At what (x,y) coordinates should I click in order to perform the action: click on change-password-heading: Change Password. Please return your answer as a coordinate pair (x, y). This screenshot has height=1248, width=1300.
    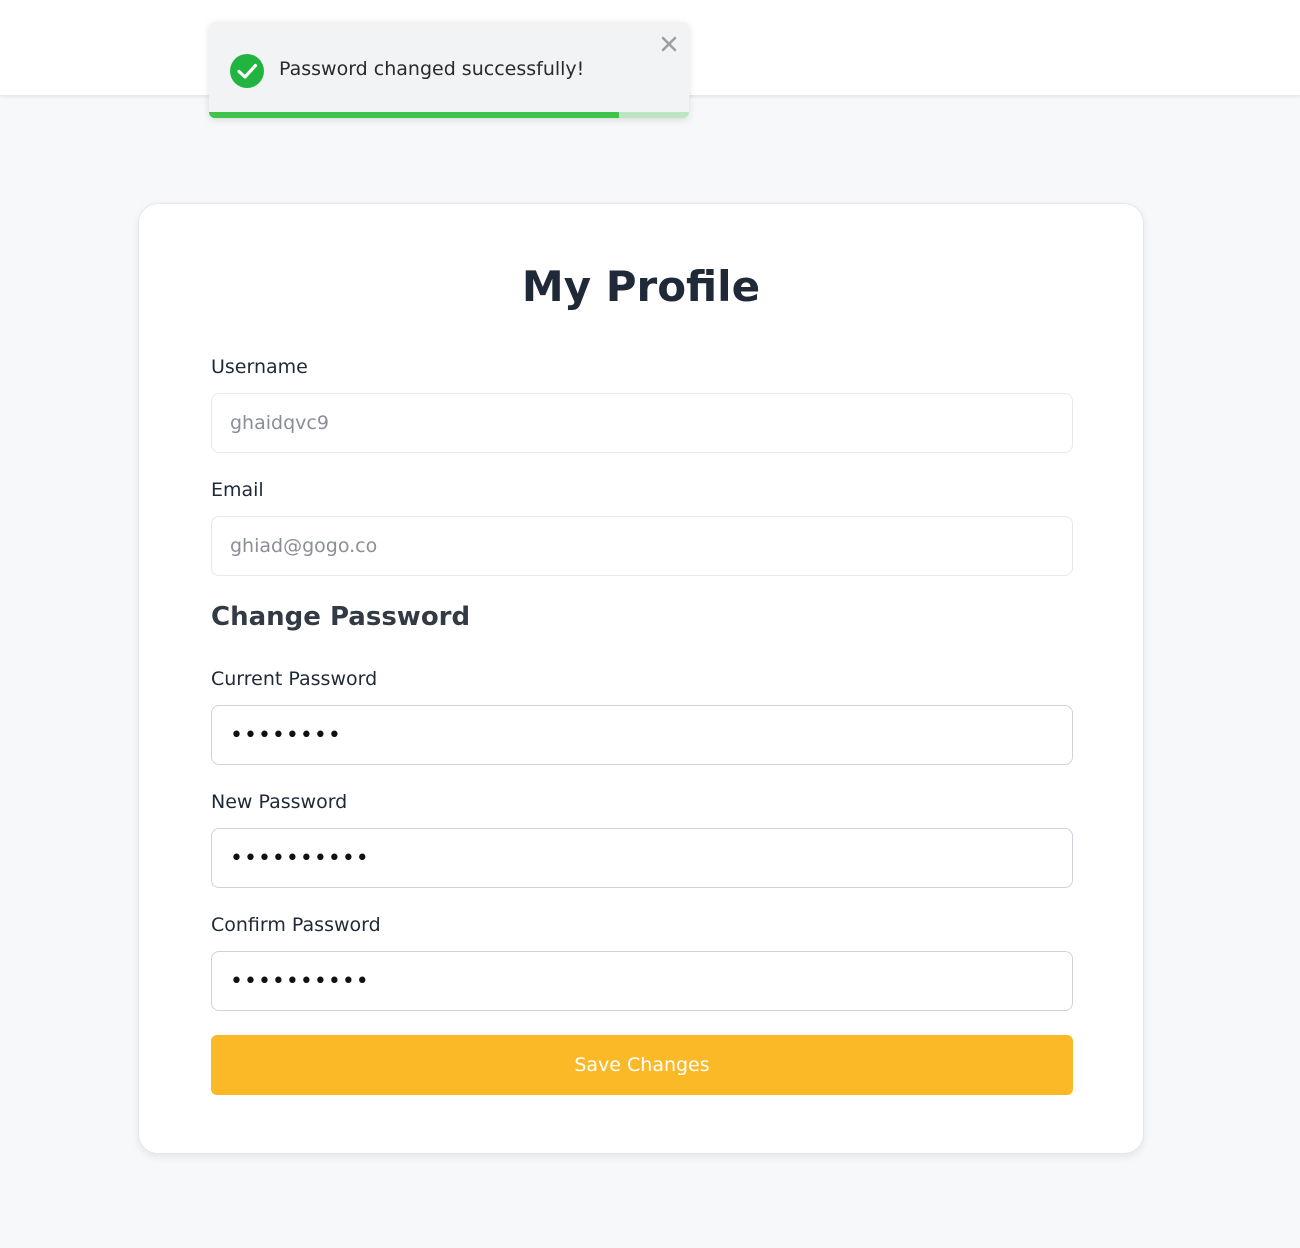
    Looking at the image, I should click on (341, 617).